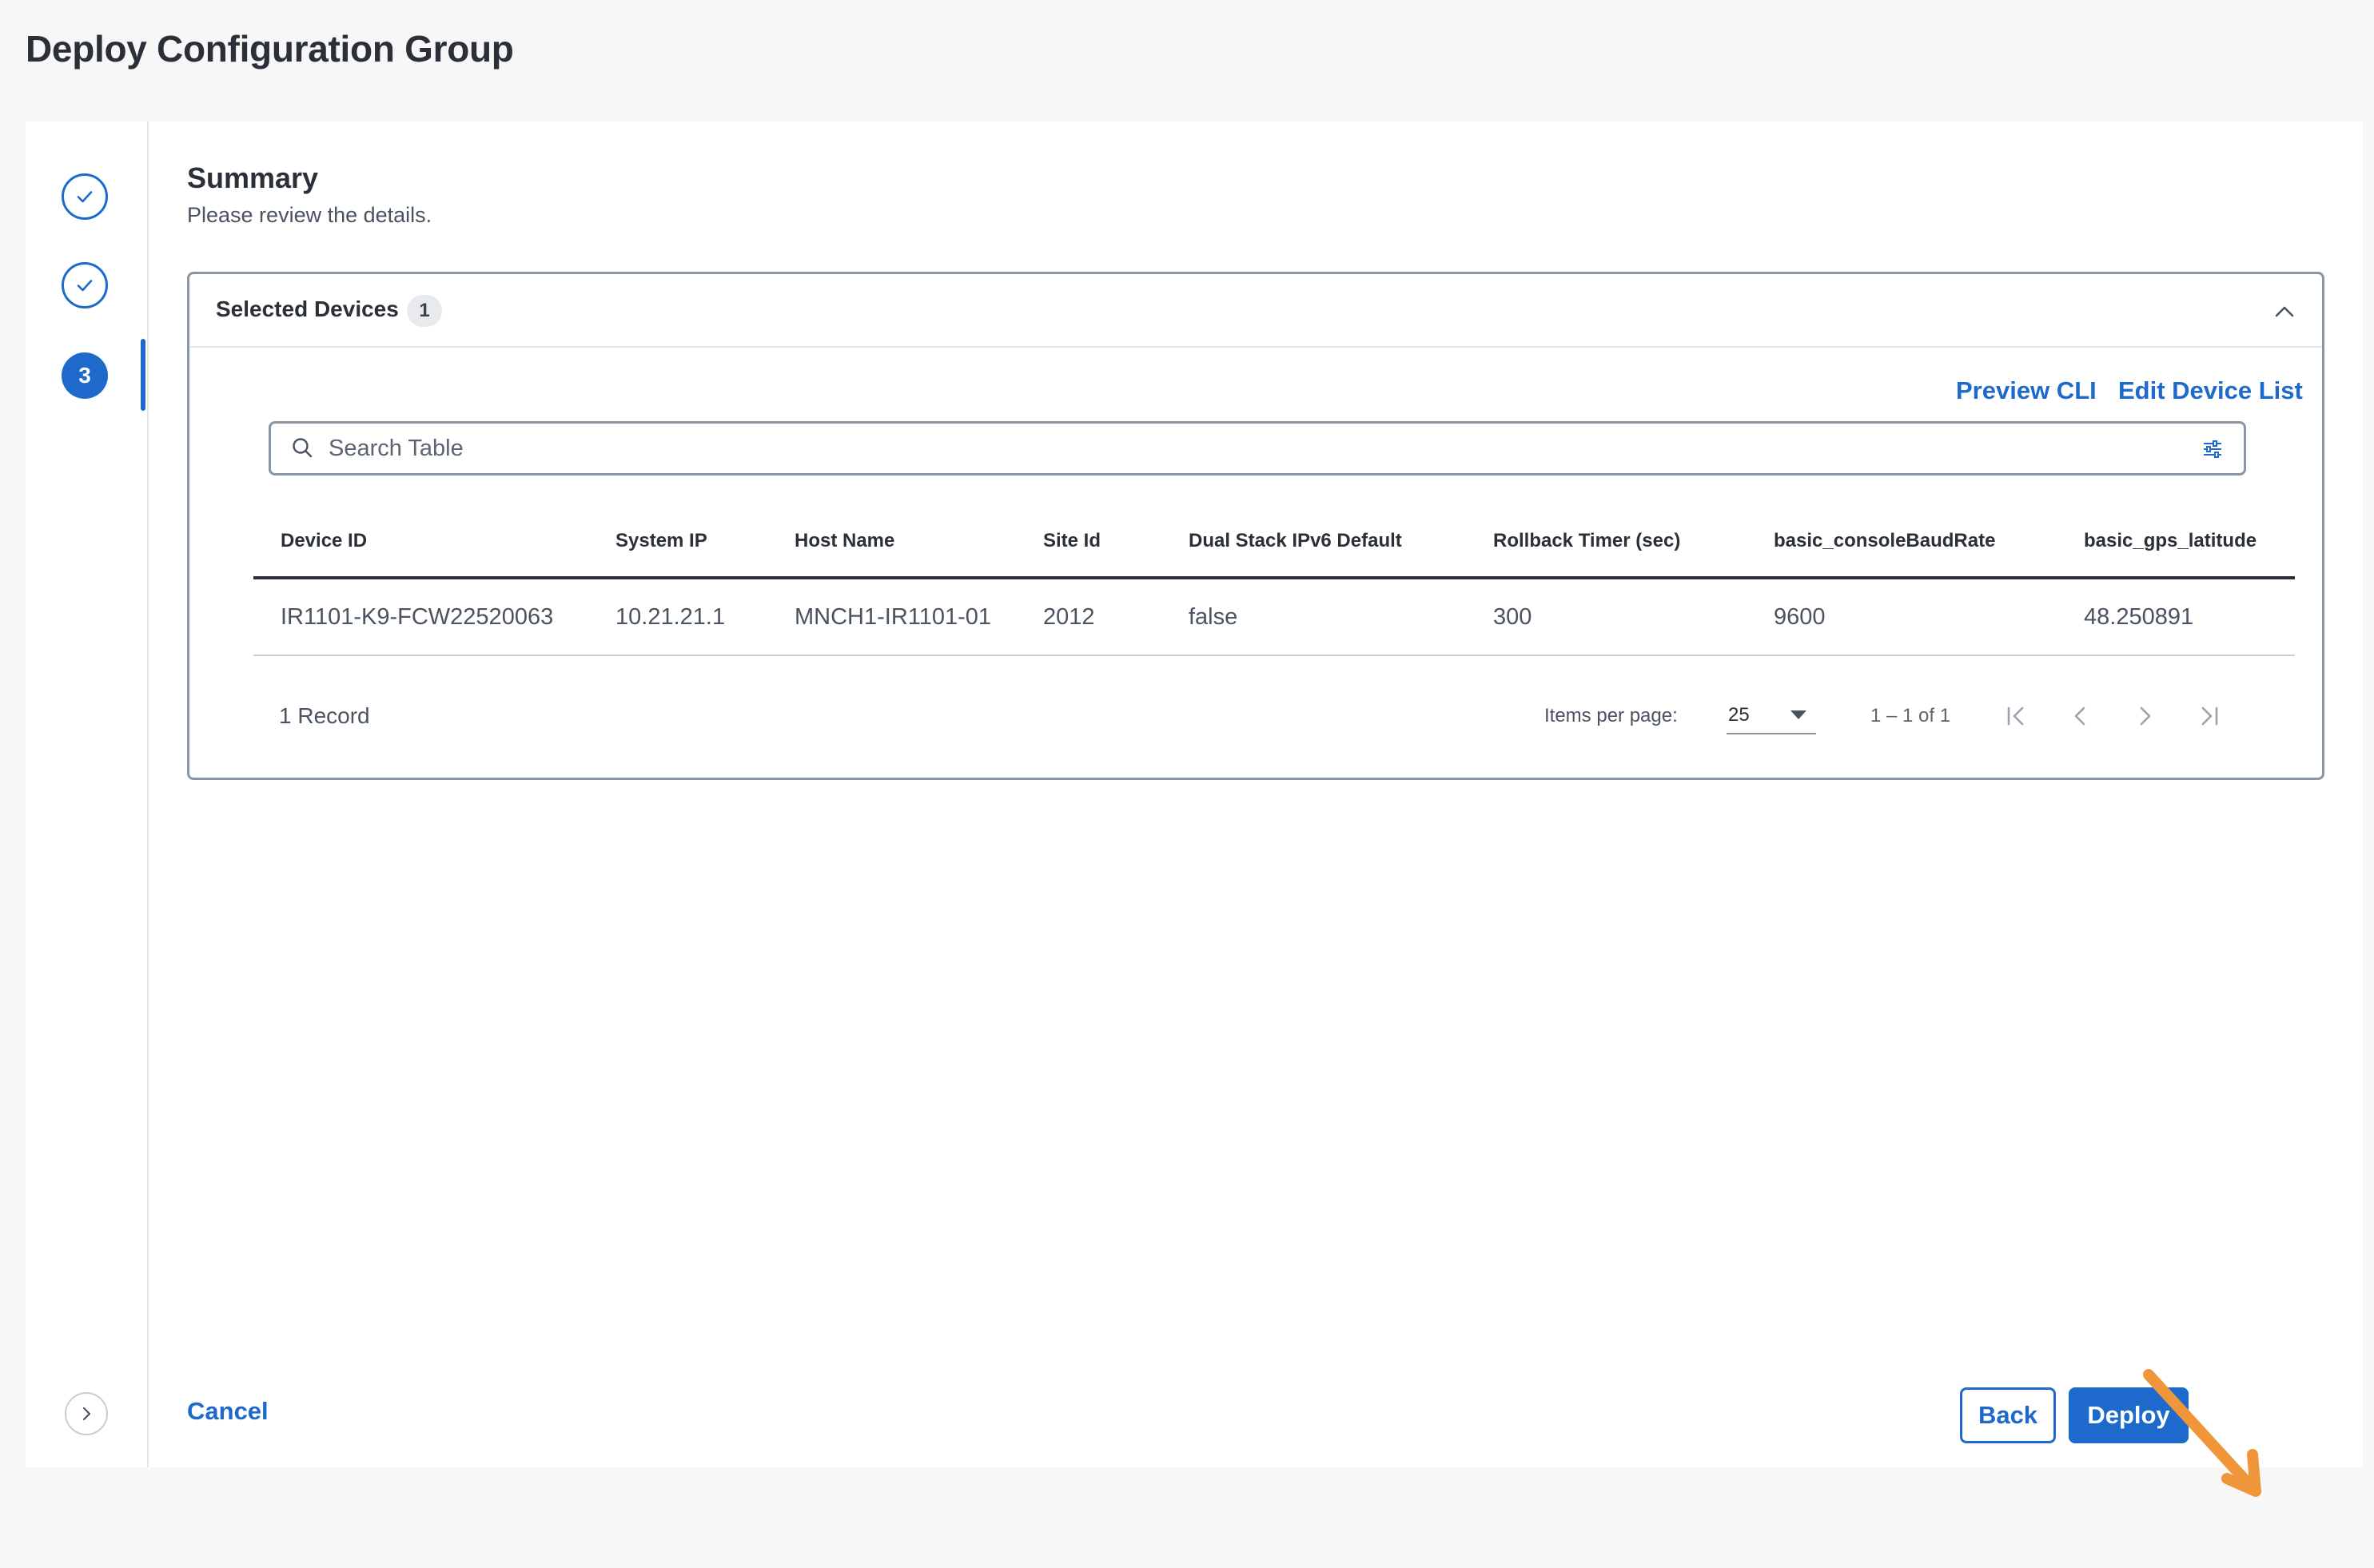 Image resolution: width=2374 pixels, height=1568 pixels. What do you see at coordinates (425, 311) in the screenshot?
I see `device-count-badge: 1` at bounding box center [425, 311].